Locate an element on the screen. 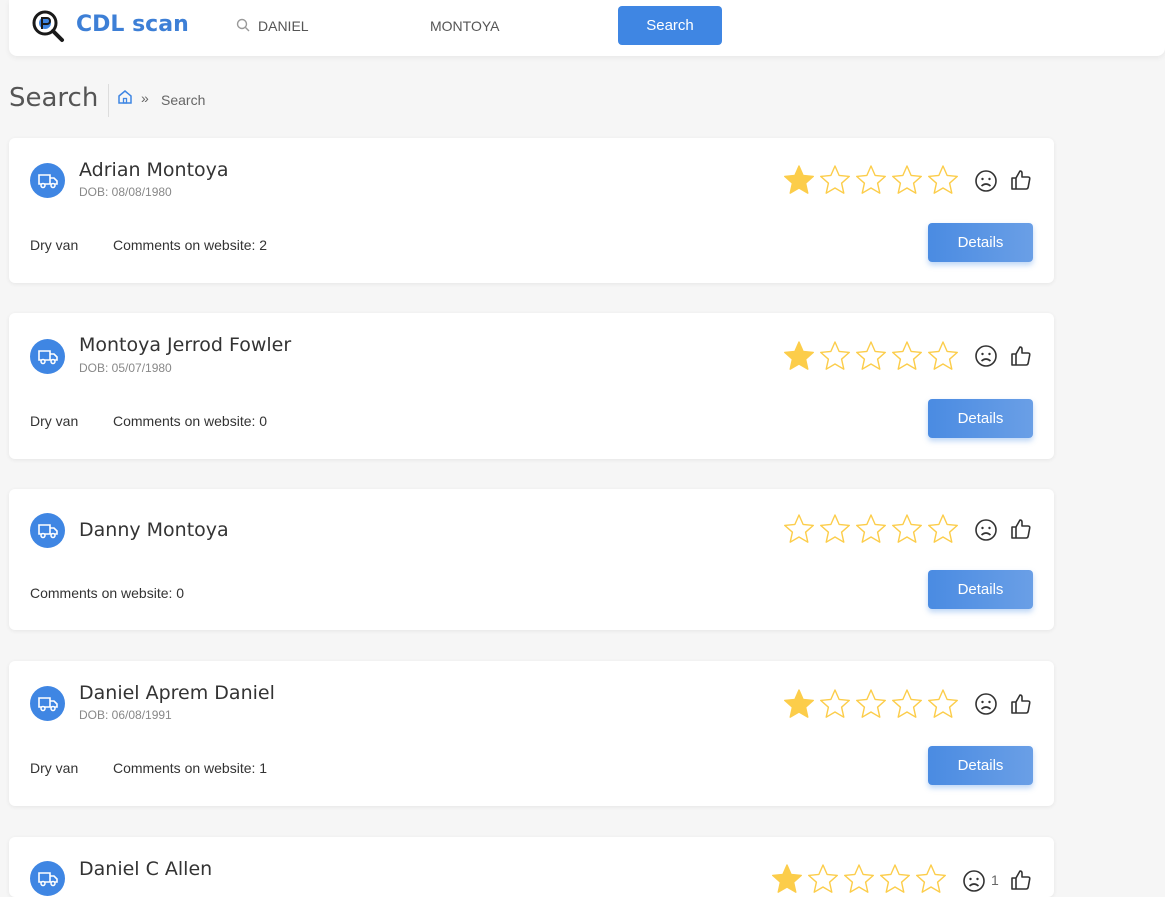  driver-card: Daniel C Allen 1 is located at coordinates (531, 867).